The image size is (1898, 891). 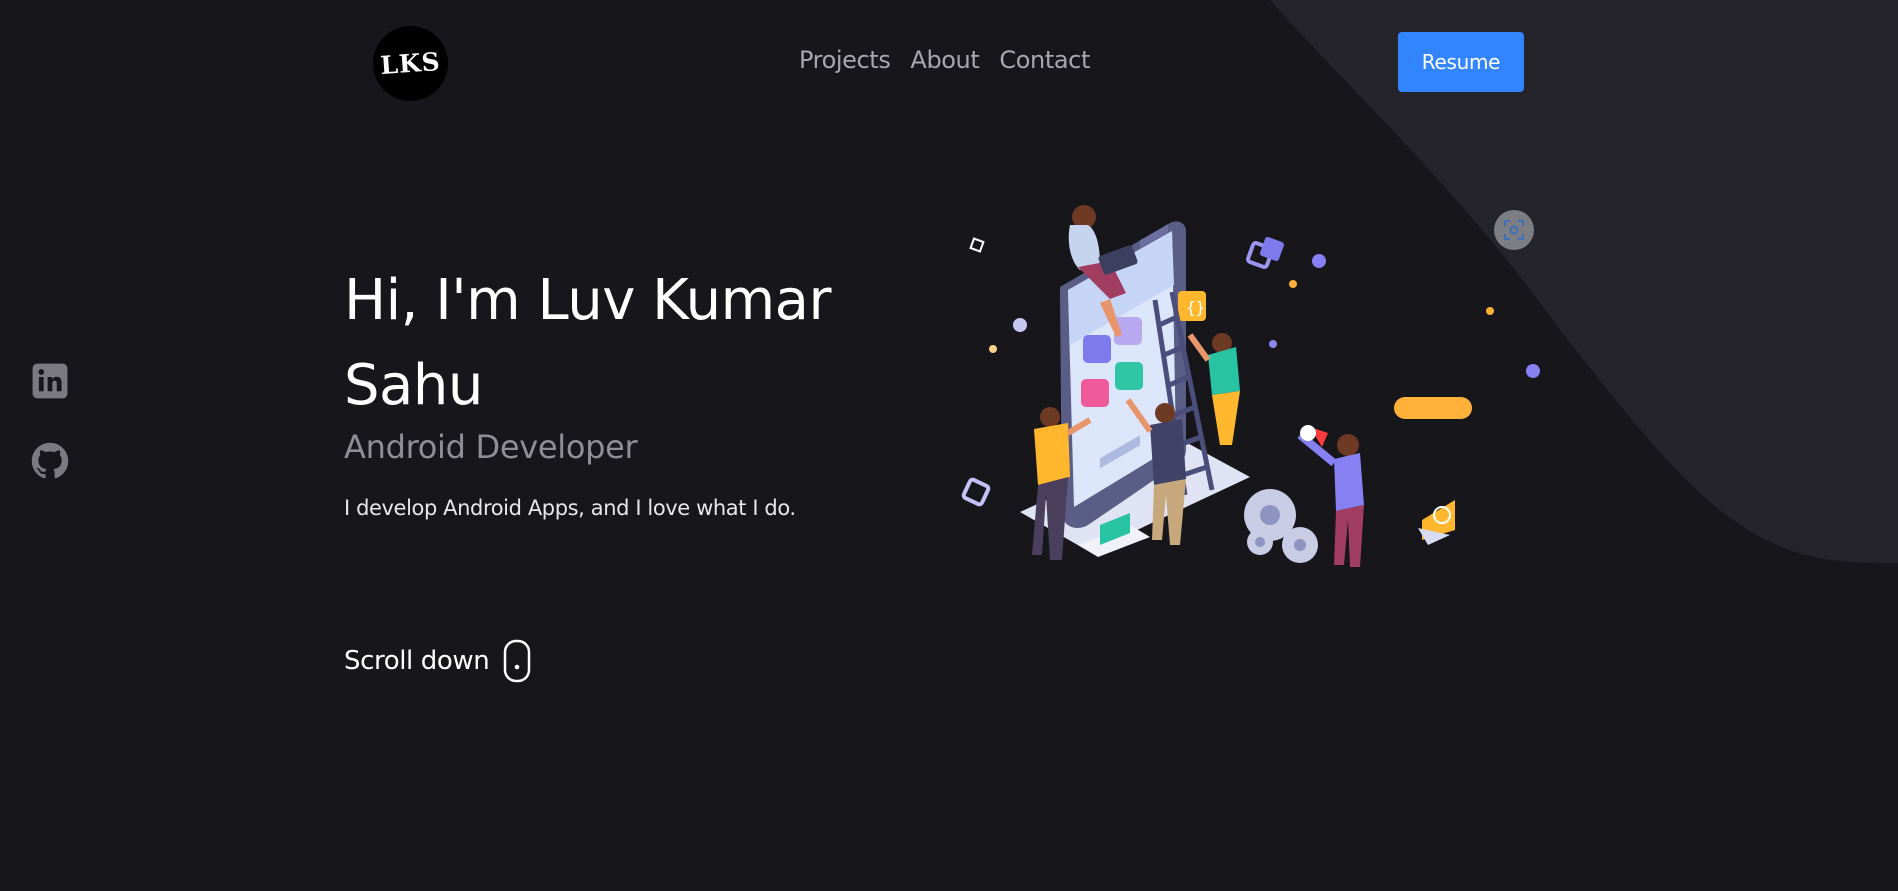 What do you see at coordinates (50, 381) in the screenshot?
I see `linkedin-icon` at bounding box center [50, 381].